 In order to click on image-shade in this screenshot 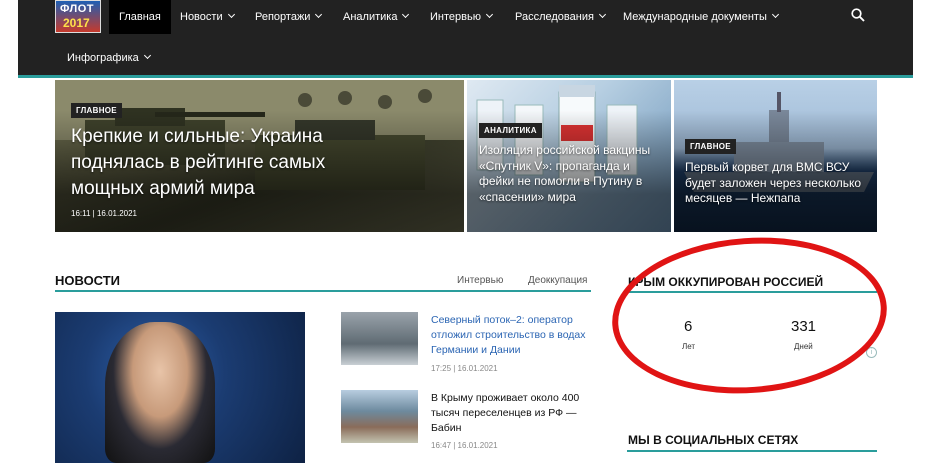, I will do `click(775, 156)`.